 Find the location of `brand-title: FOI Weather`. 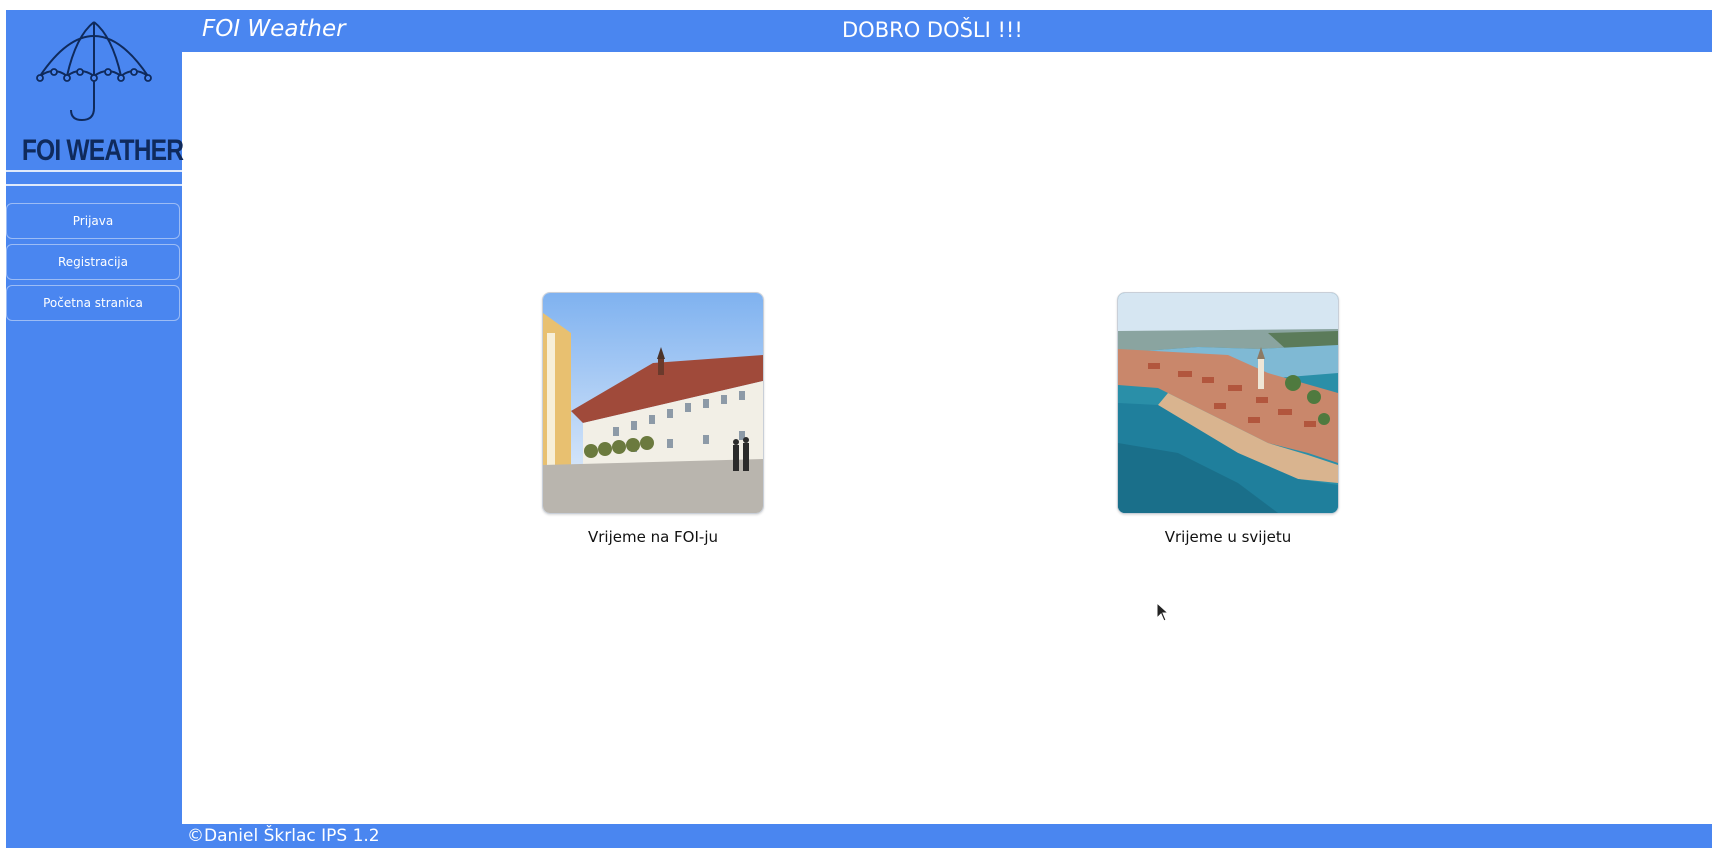

brand-title: FOI Weather is located at coordinates (274, 29).